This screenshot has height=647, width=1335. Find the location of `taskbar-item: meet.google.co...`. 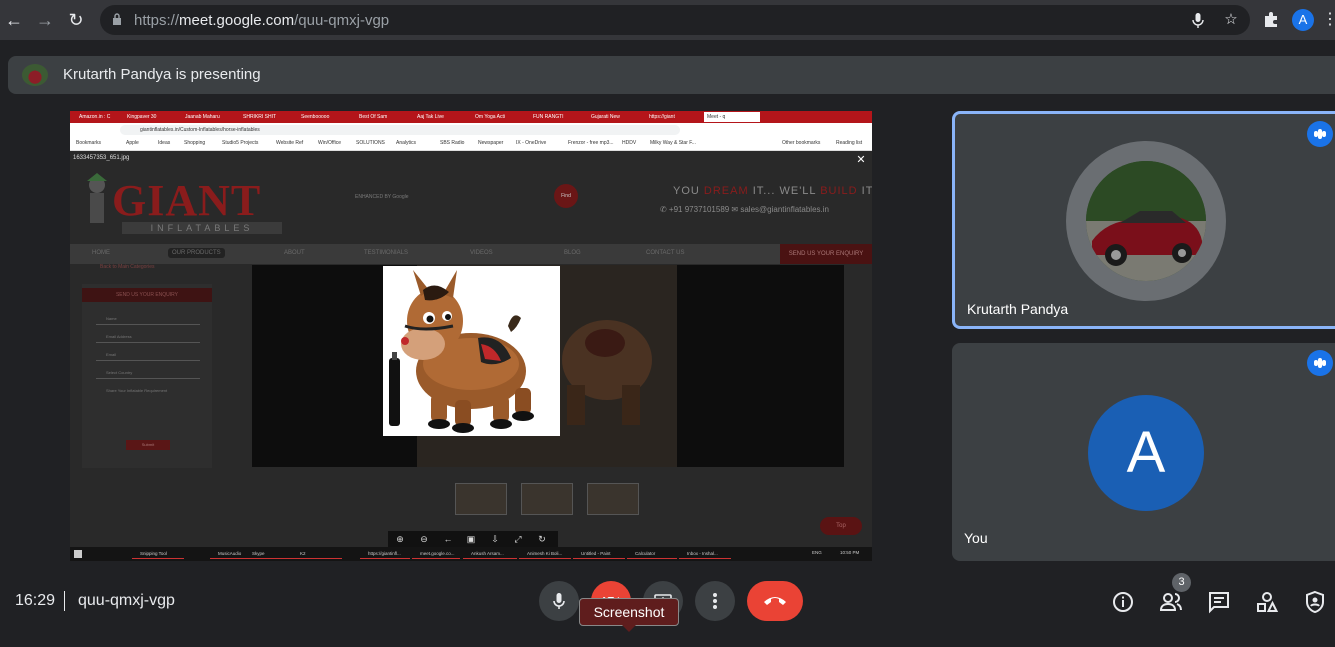

taskbar-item: meet.google.co... is located at coordinates (436, 554).